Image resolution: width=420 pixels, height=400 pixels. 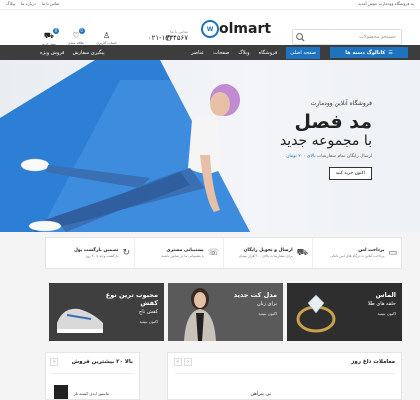 I want to click on next-arrow-icon: ›, so click(x=178, y=362).